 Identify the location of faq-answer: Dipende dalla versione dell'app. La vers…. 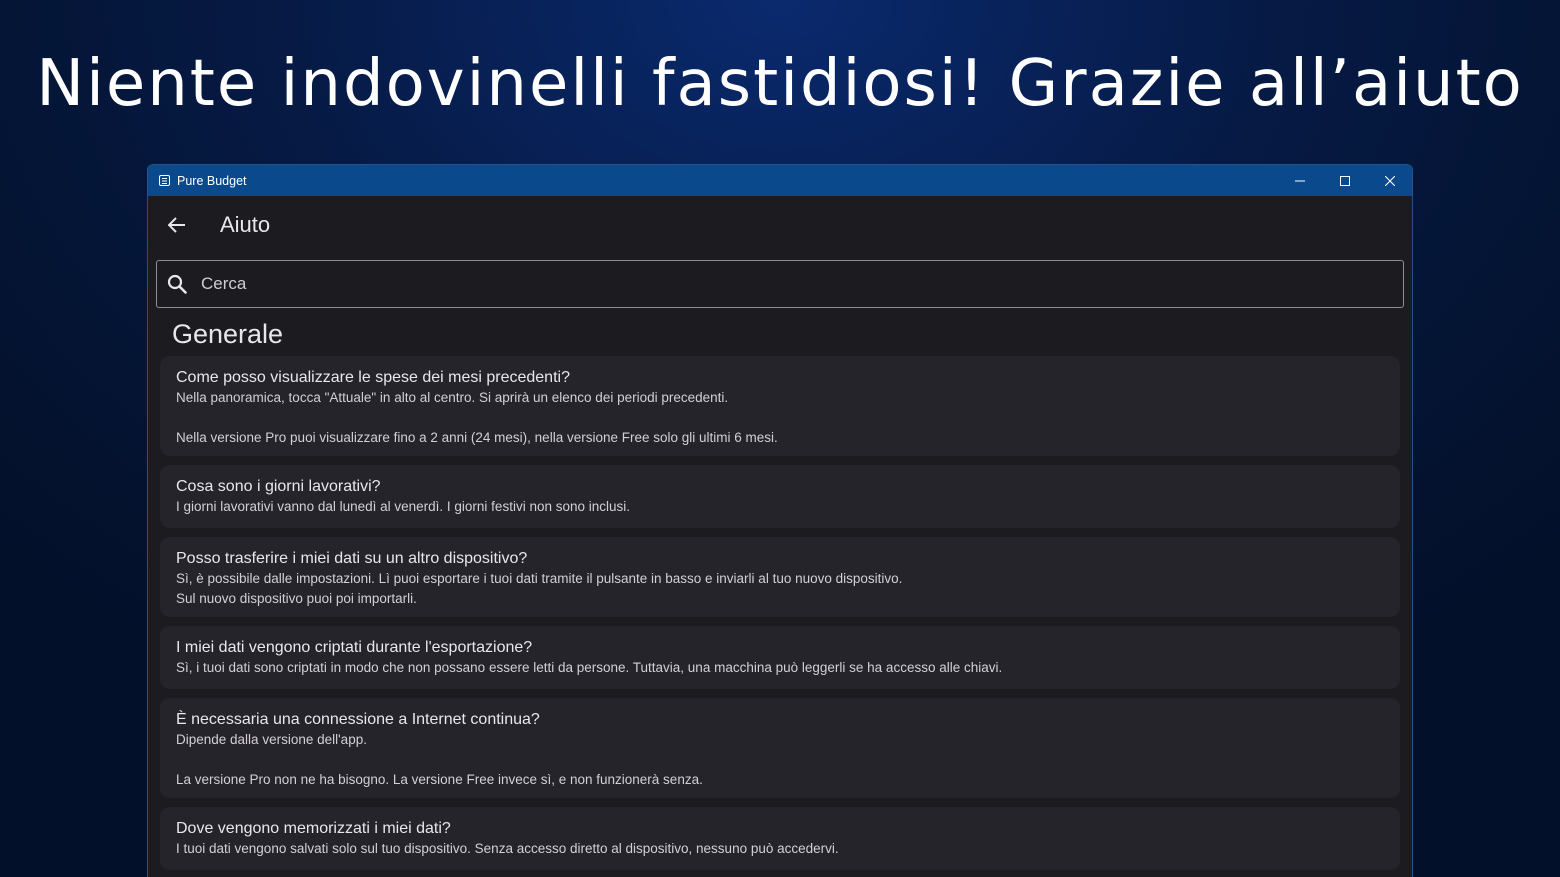
(439, 759).